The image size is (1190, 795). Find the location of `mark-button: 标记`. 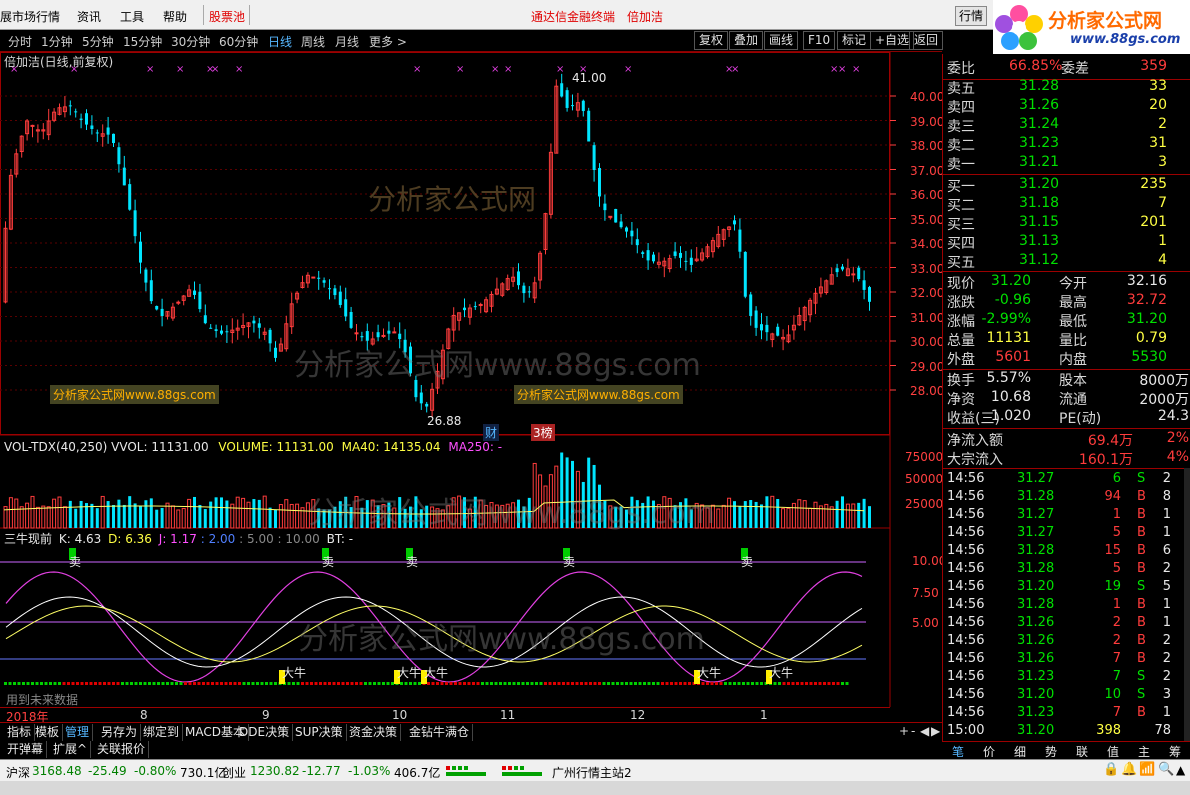

mark-button: 标记 is located at coordinates (854, 40).